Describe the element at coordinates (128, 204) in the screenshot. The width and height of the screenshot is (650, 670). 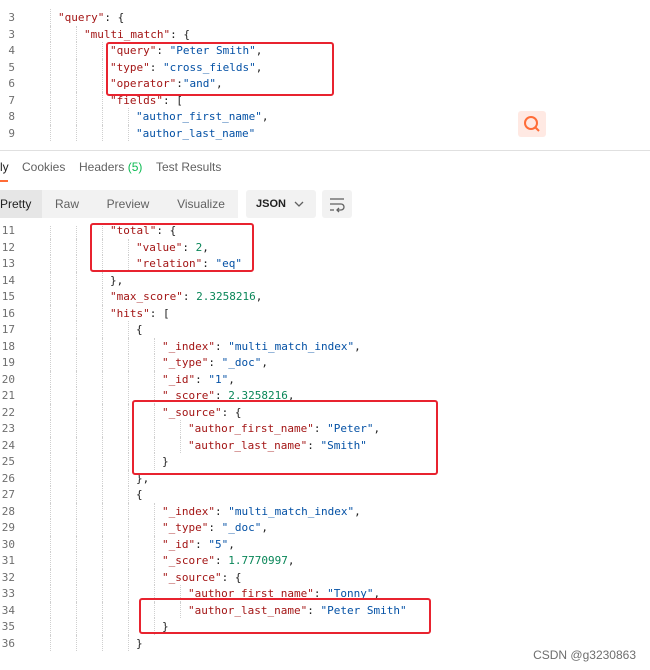
I see `preview-button: Preview` at that location.